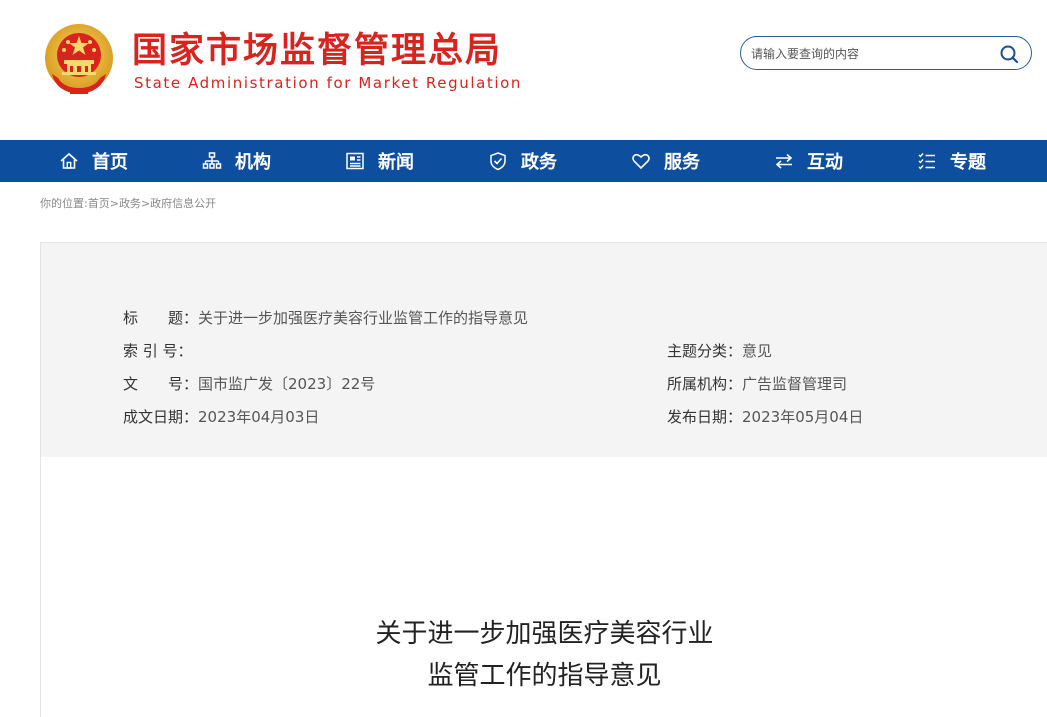 This screenshot has height=717, width=1047. Describe the element at coordinates (682, 162) in the screenshot. I see `nav-item-label: 服务` at that location.